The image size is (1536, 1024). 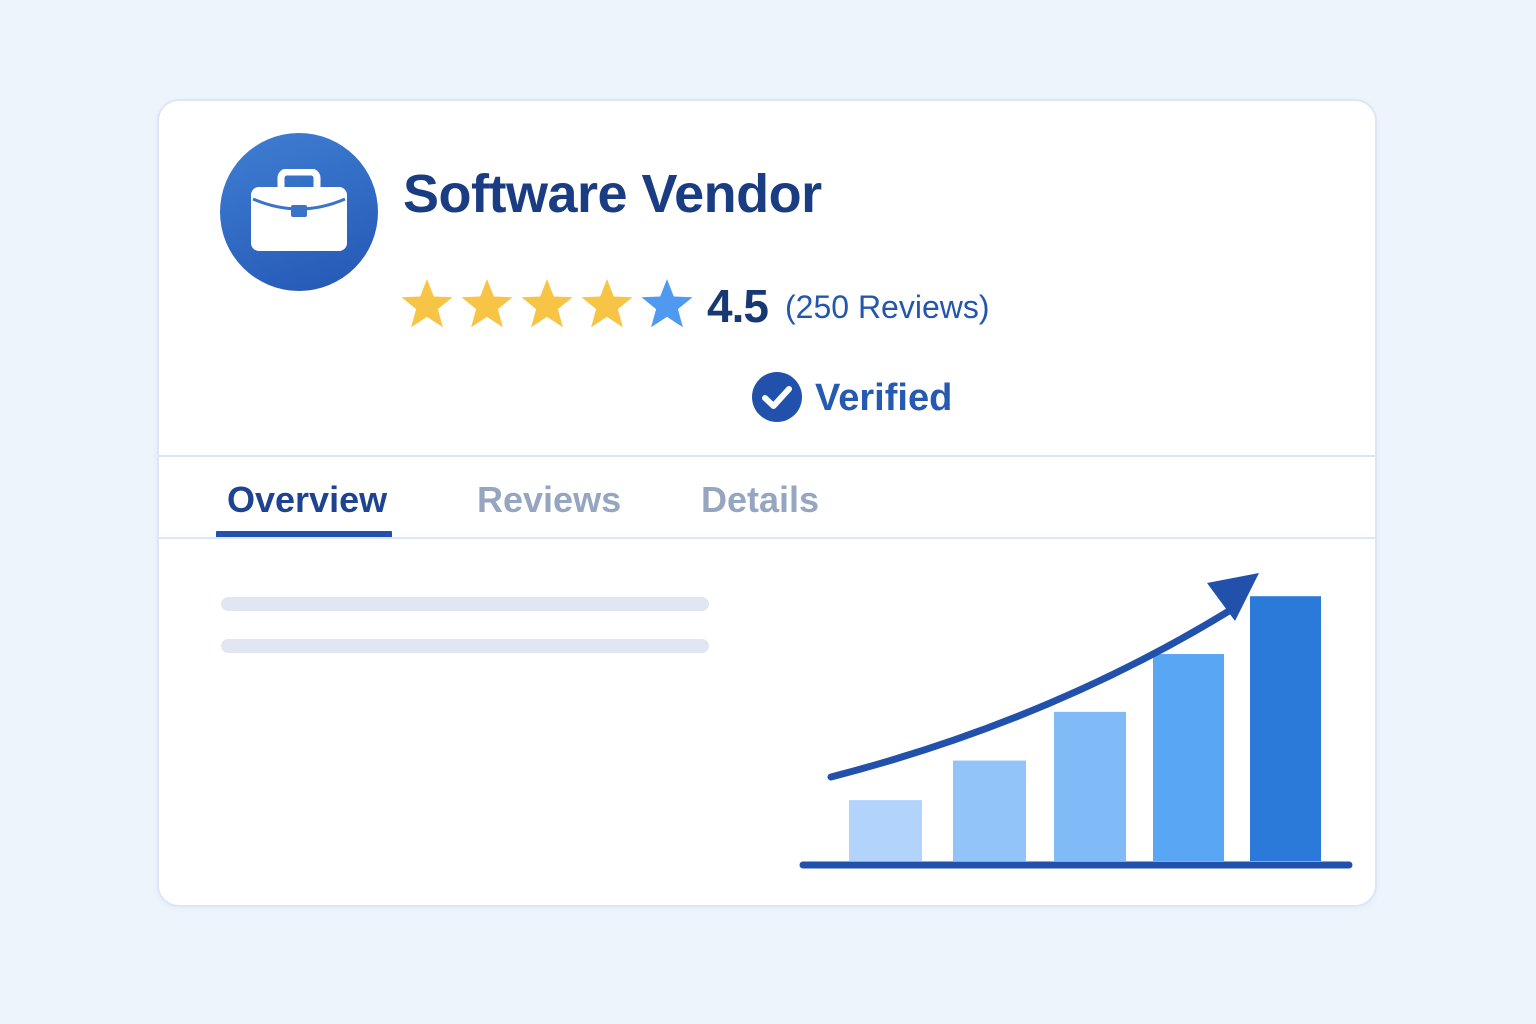 What do you see at coordinates (887, 307) in the screenshot?
I see `review-count-link: (250 Reviews)` at bounding box center [887, 307].